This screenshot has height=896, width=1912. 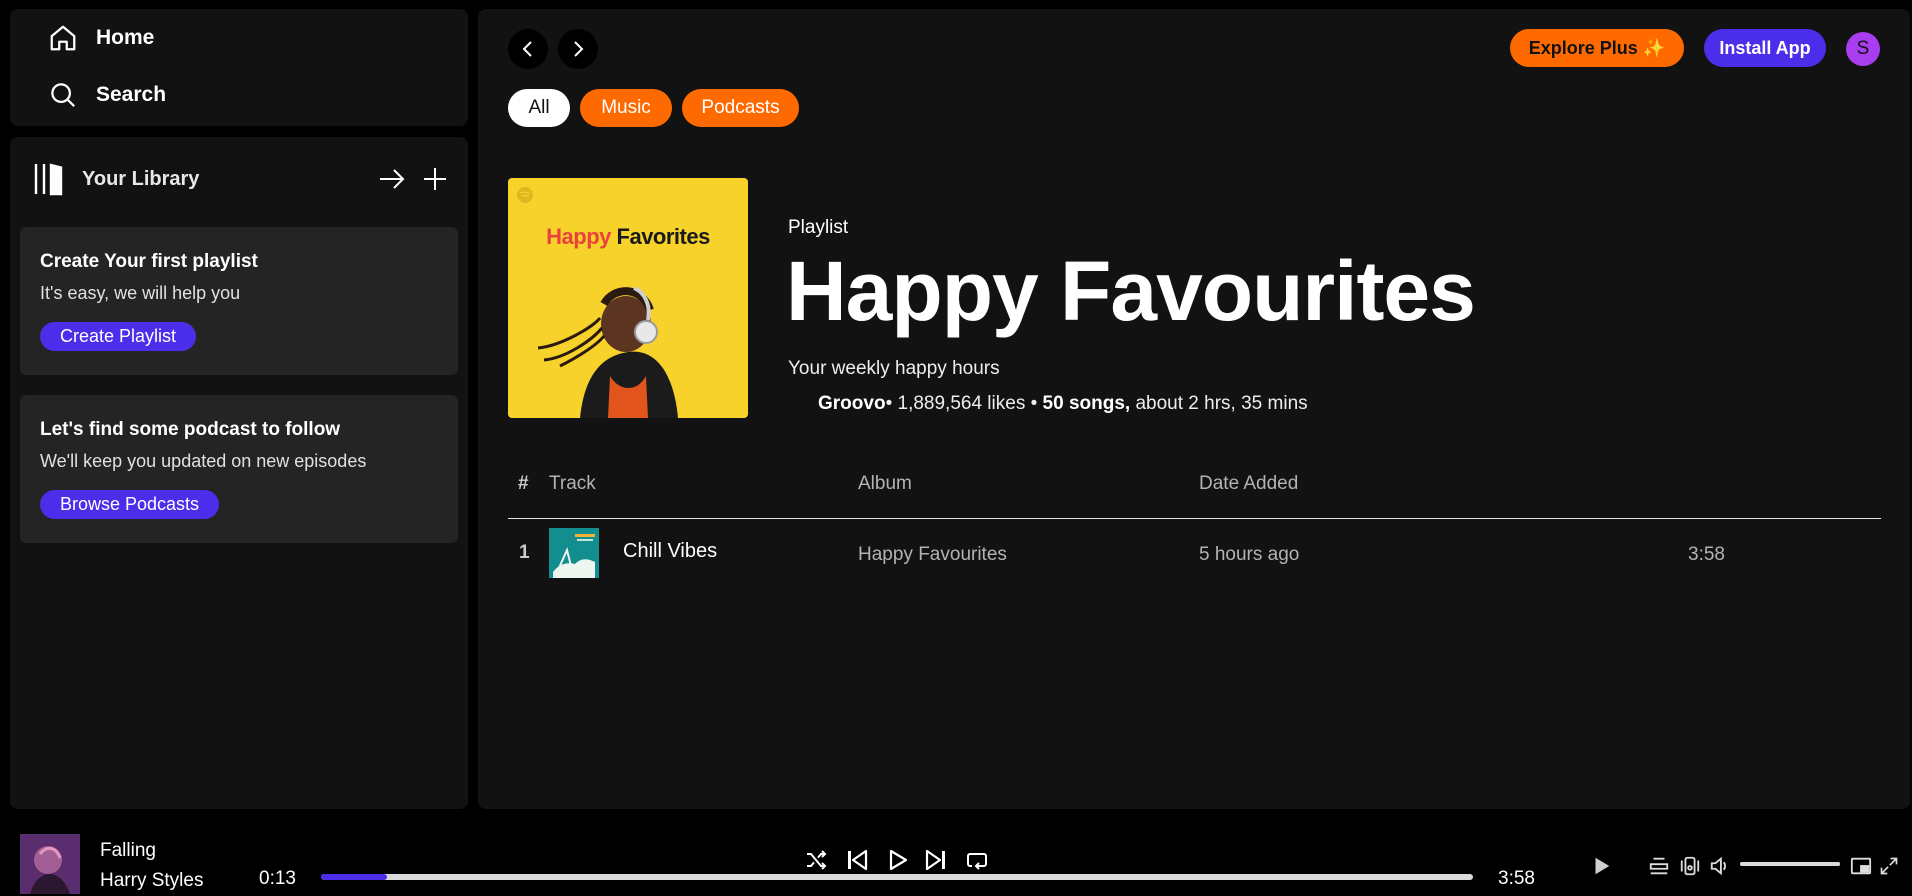 I want to click on progress-fill, so click(x=354, y=877).